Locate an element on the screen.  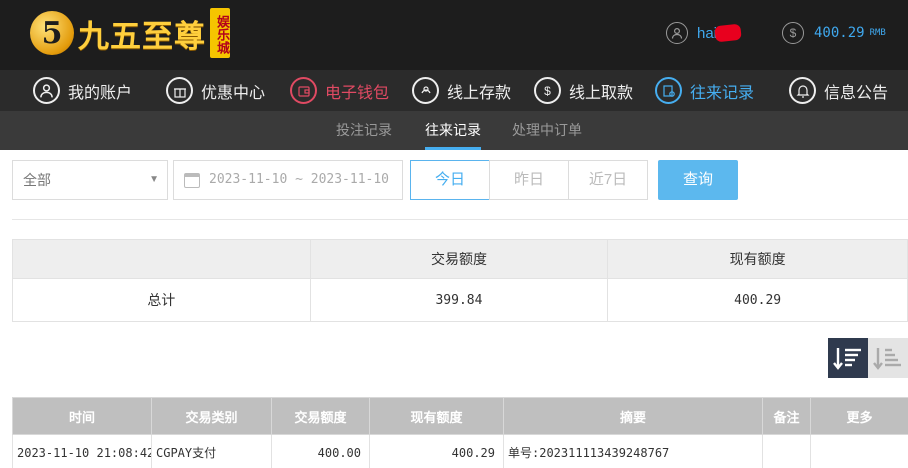
logo-text: 九五至尊 is located at coordinates (142, 36).